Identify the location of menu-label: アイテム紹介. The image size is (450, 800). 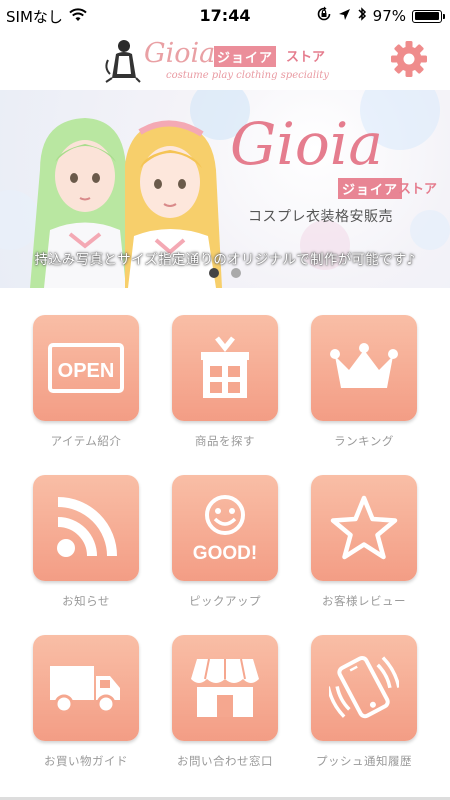
(86, 441).